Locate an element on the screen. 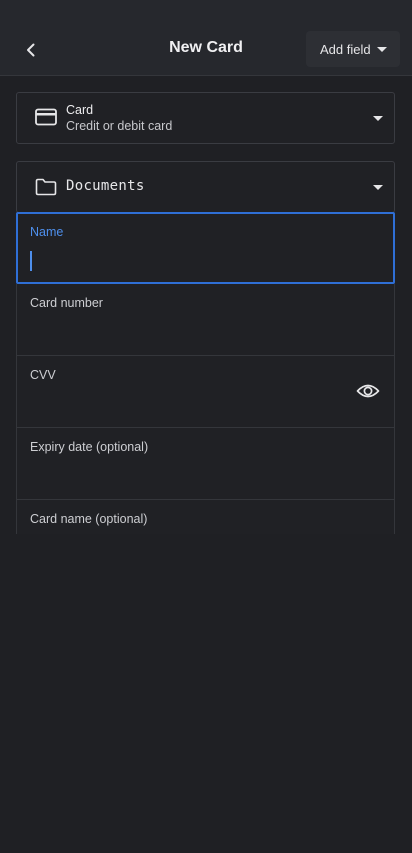  folder-icon is located at coordinates (46, 187).